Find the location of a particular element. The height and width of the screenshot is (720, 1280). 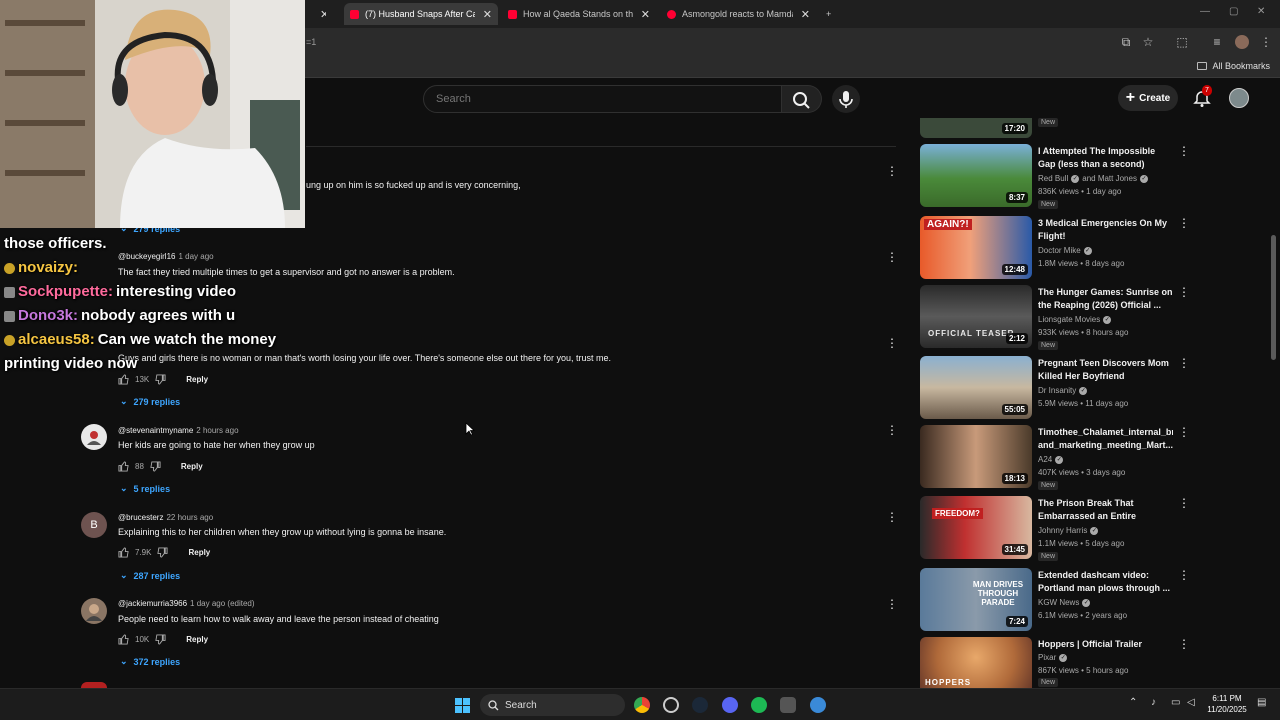

windows-start-icon is located at coordinates (462, 705).